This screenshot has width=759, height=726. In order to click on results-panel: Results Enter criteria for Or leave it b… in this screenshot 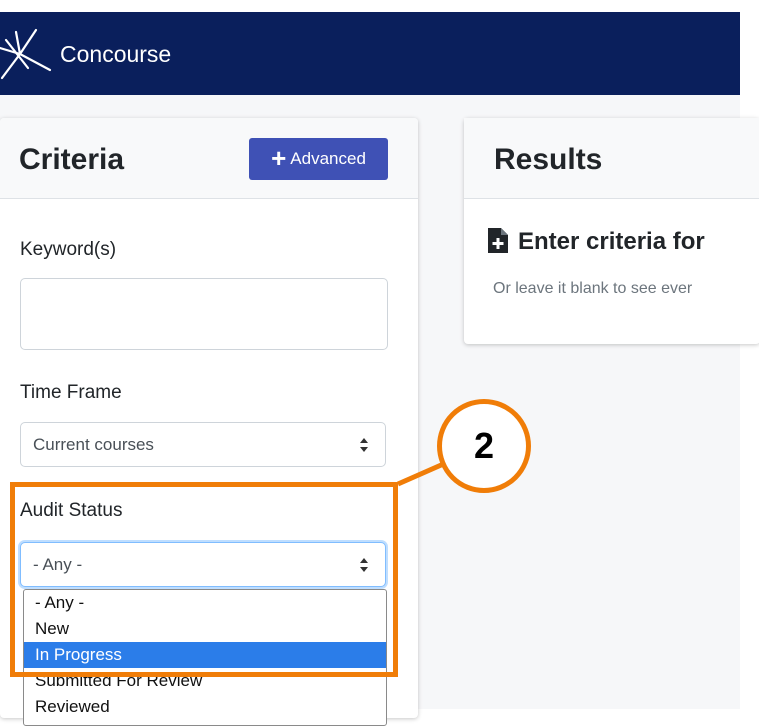, I will do `click(611, 231)`.